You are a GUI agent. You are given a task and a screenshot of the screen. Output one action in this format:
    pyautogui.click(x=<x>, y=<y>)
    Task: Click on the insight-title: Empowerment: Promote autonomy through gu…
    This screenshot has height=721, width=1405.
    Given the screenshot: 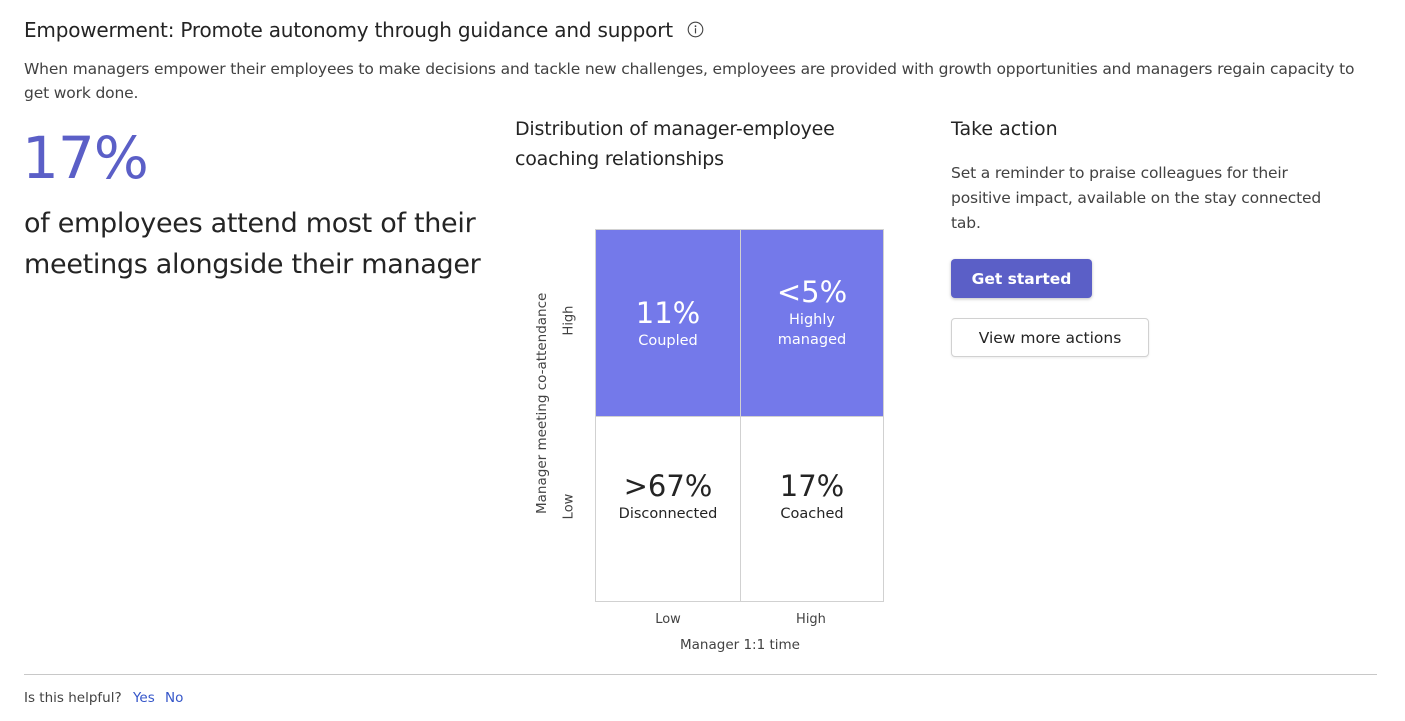 What is the action you would take?
    pyautogui.click(x=348, y=30)
    